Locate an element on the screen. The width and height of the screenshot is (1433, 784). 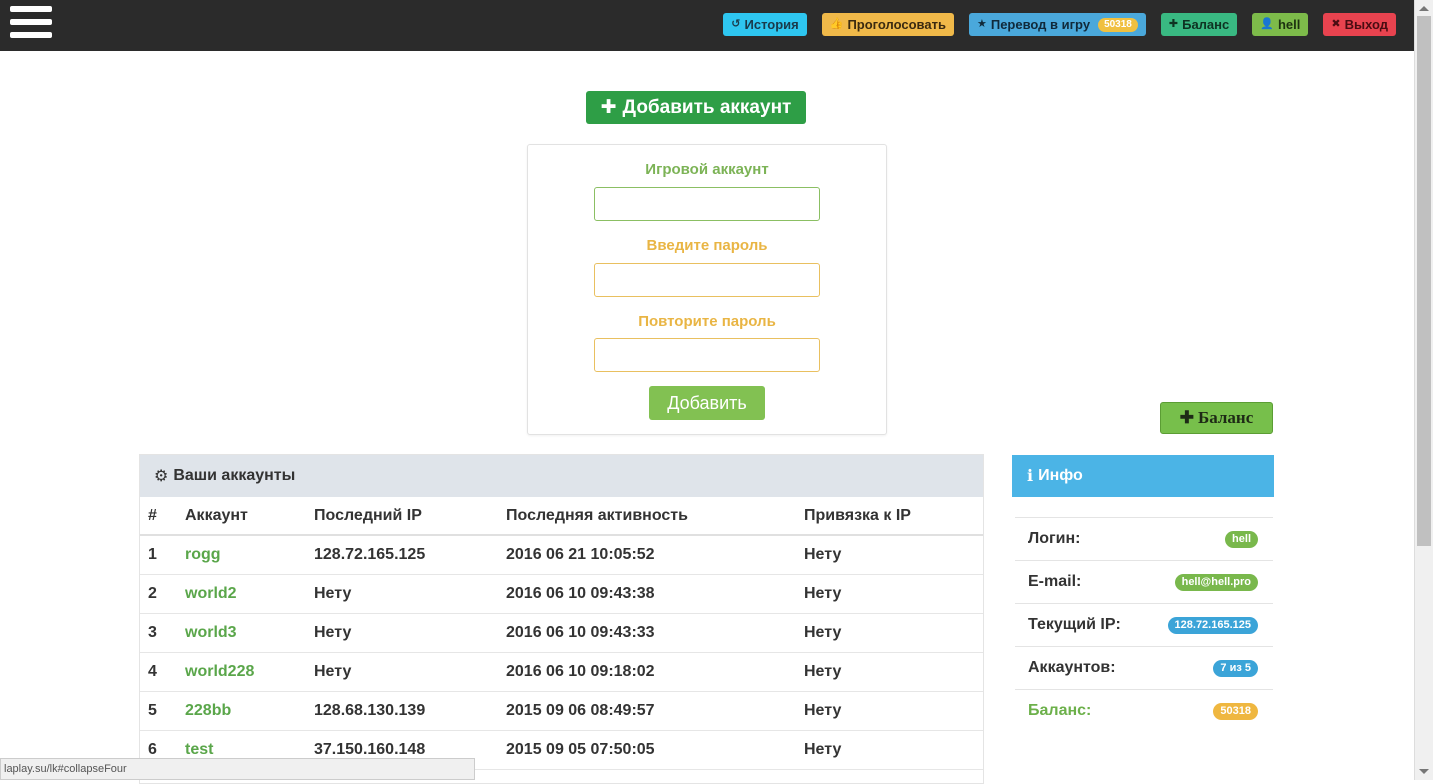
table-row: 2 world2 Нету 2016 06 10 09:43:38 Нету is located at coordinates (561, 594).